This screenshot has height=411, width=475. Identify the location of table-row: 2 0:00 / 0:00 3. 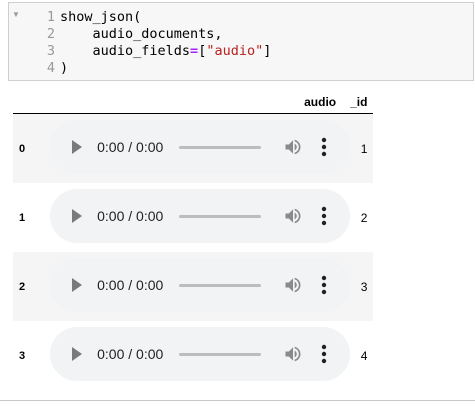
(193, 286).